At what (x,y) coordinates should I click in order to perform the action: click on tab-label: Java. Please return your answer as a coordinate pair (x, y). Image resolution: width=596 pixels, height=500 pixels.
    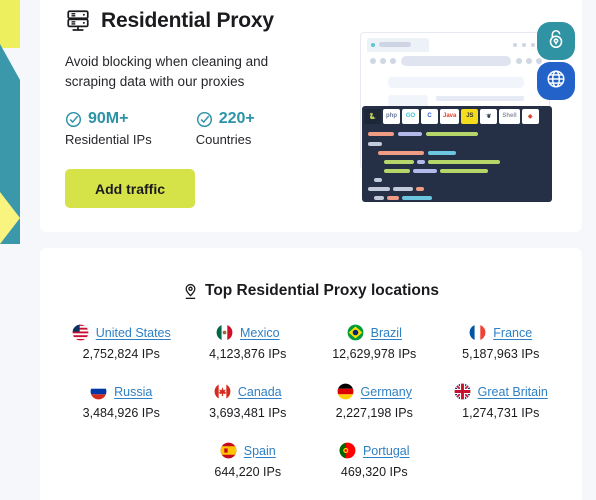
    Looking at the image, I should click on (450, 116).